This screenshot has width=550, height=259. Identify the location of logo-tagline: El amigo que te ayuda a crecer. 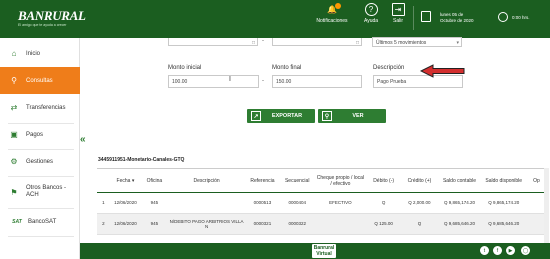
(42, 25).